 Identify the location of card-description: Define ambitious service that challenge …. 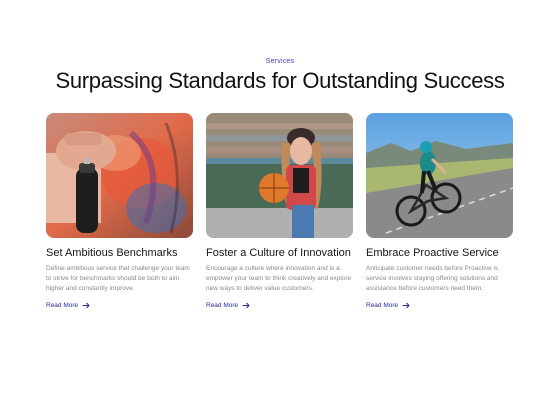
(118, 278).